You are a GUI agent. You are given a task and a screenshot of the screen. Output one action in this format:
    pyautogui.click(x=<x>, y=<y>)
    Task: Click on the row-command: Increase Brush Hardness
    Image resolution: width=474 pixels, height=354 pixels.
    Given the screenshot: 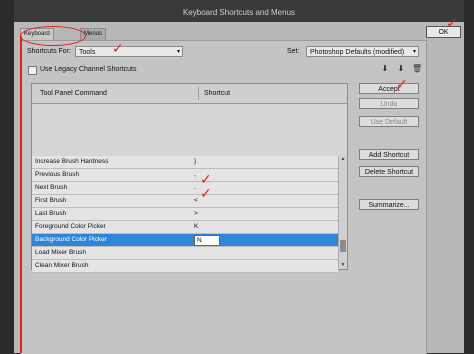 What is the action you would take?
    pyautogui.click(x=72, y=161)
    